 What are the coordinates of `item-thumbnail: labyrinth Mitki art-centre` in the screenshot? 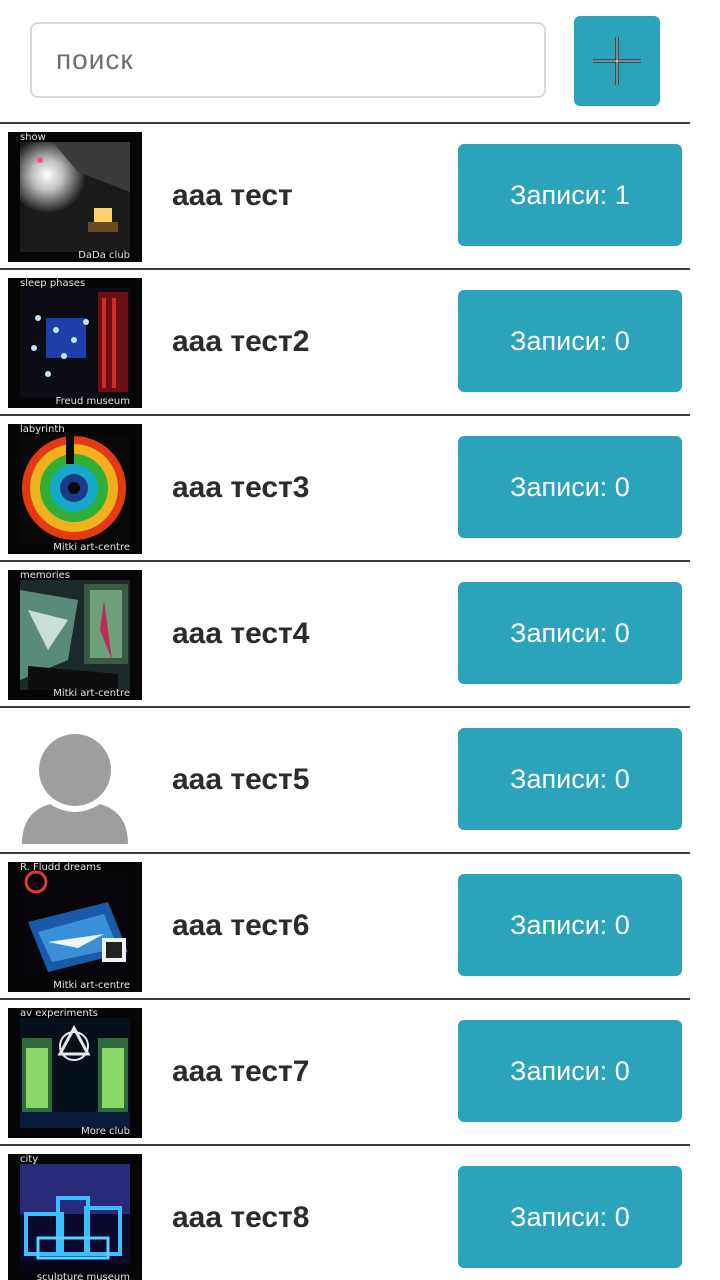 It's located at (75, 489).